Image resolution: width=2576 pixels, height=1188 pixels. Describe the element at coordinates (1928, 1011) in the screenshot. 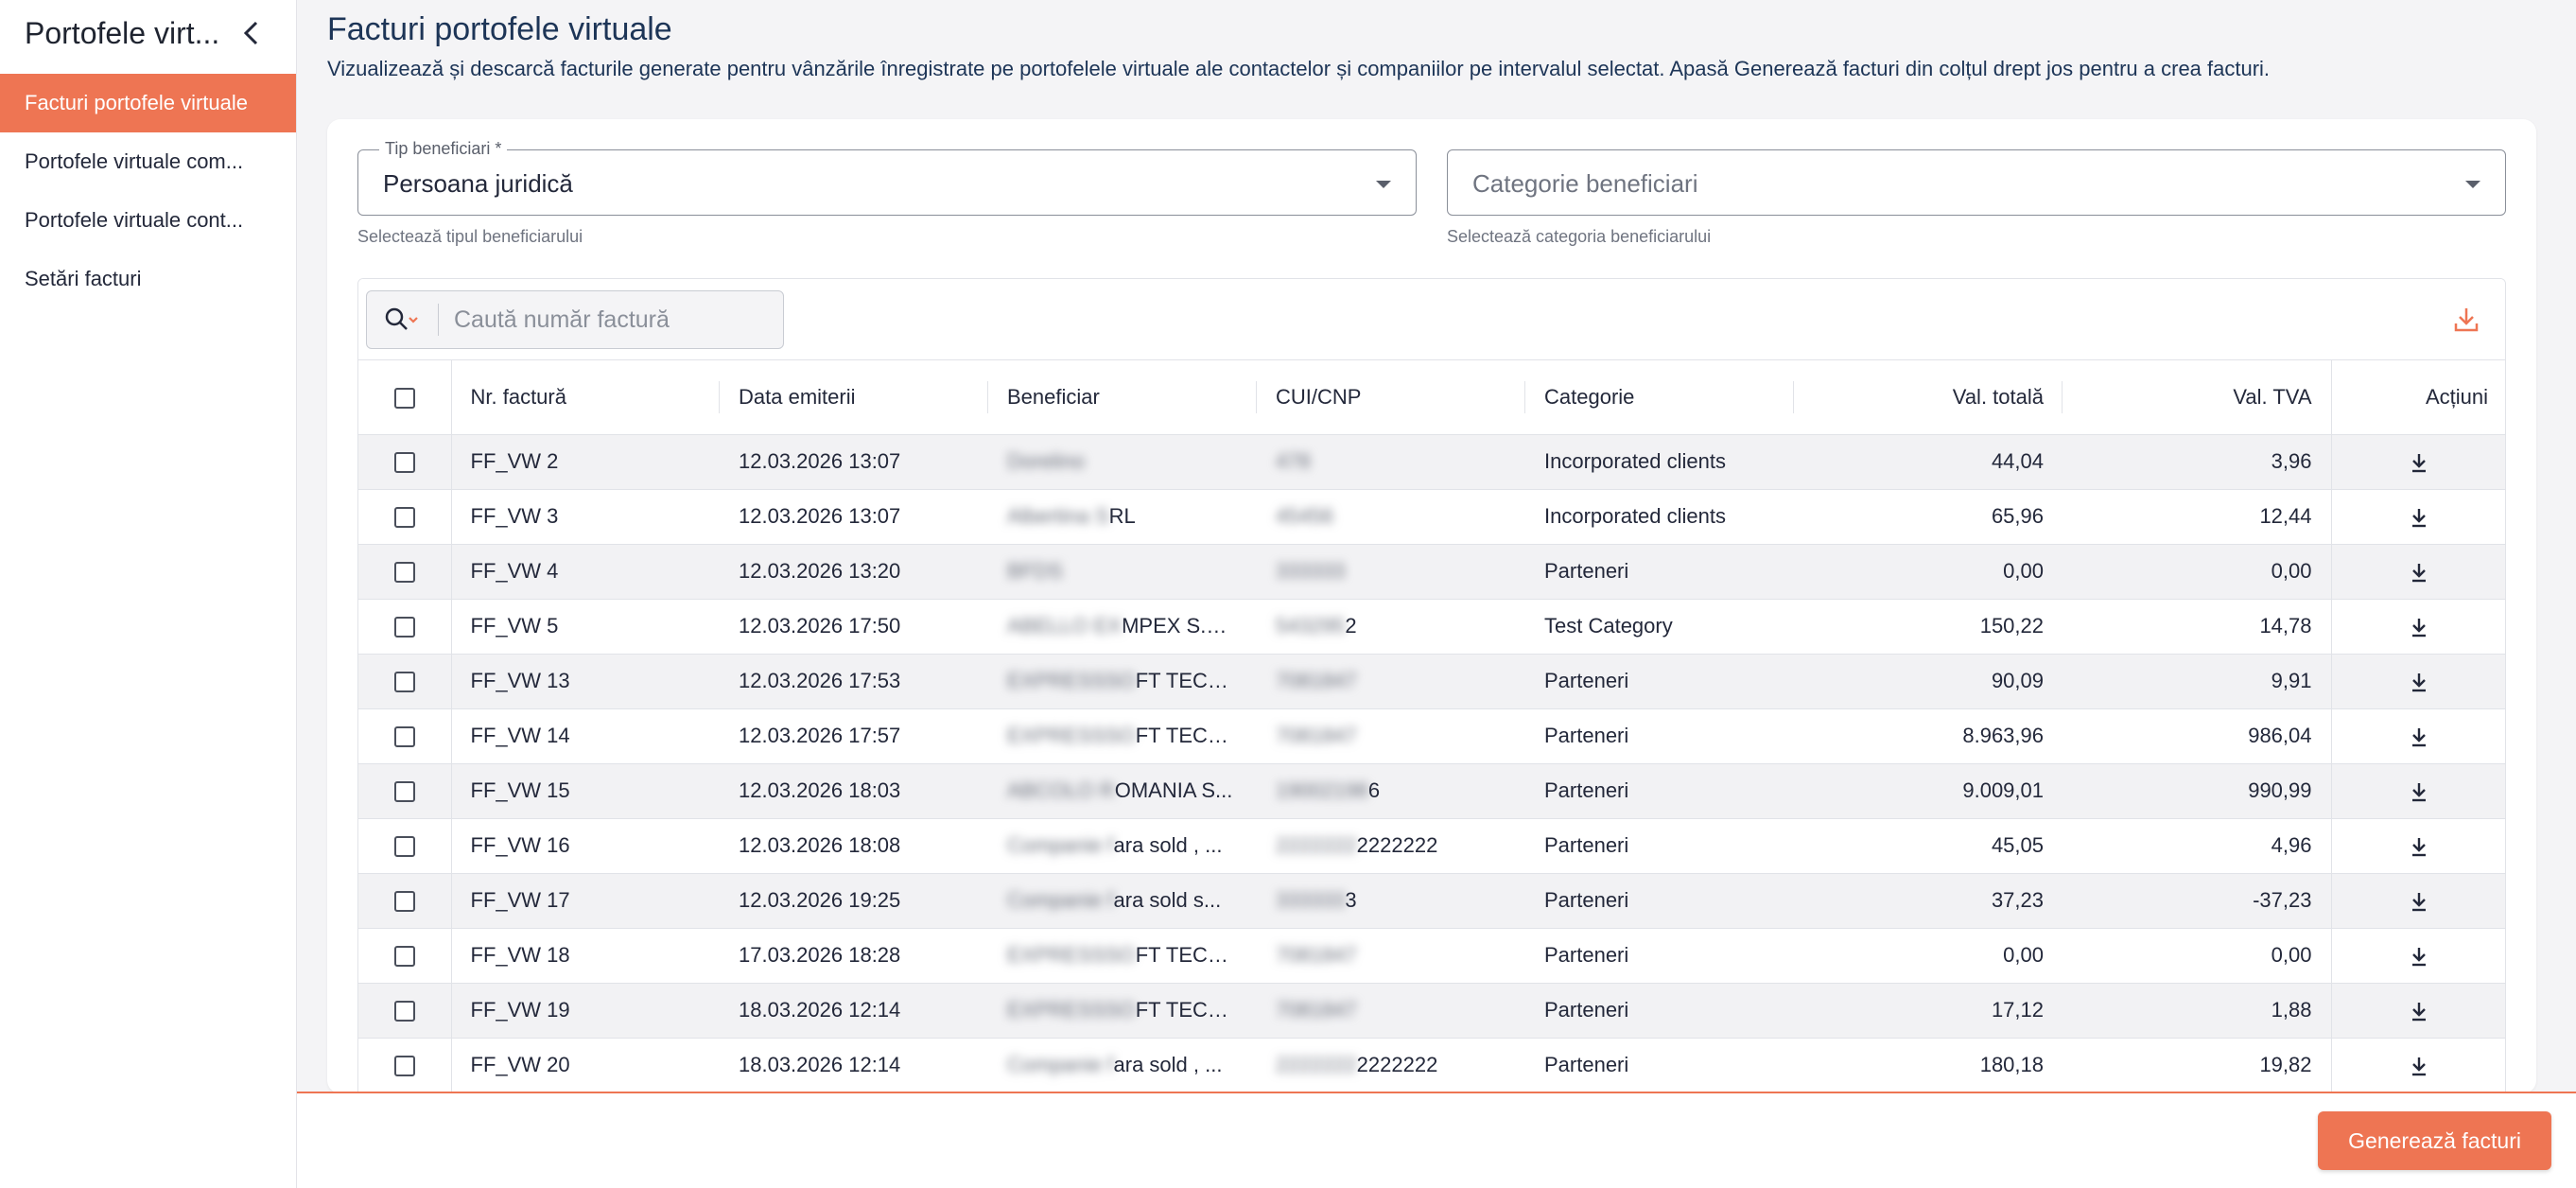

I see `cell-total-value: 17,12` at that location.